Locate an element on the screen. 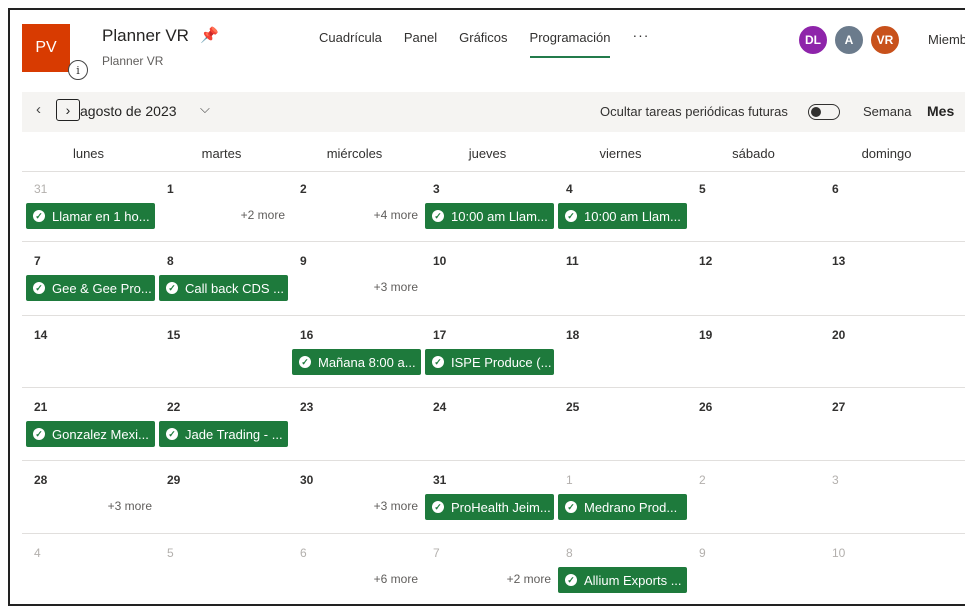  day-number: 25 is located at coordinates (572, 407).